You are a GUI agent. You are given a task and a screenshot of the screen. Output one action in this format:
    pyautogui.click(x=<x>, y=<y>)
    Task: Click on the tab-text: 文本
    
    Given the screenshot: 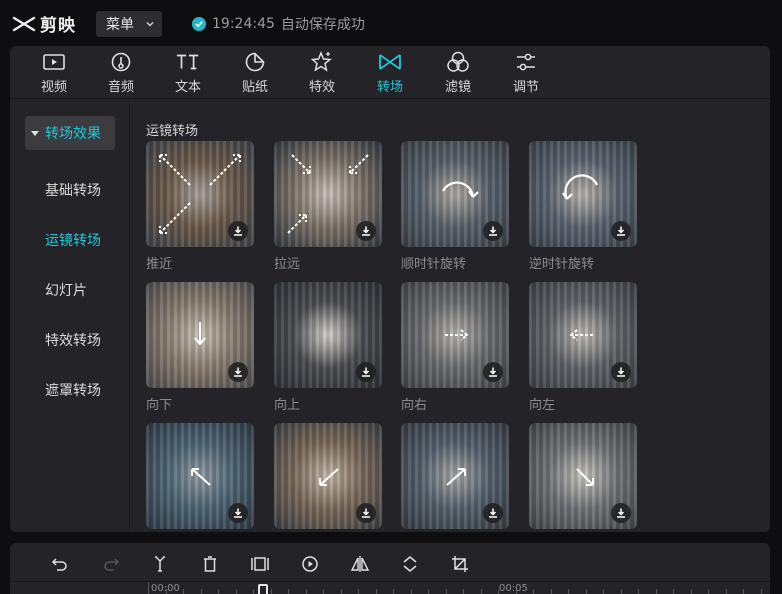 What is the action you would take?
    pyautogui.click(x=188, y=74)
    